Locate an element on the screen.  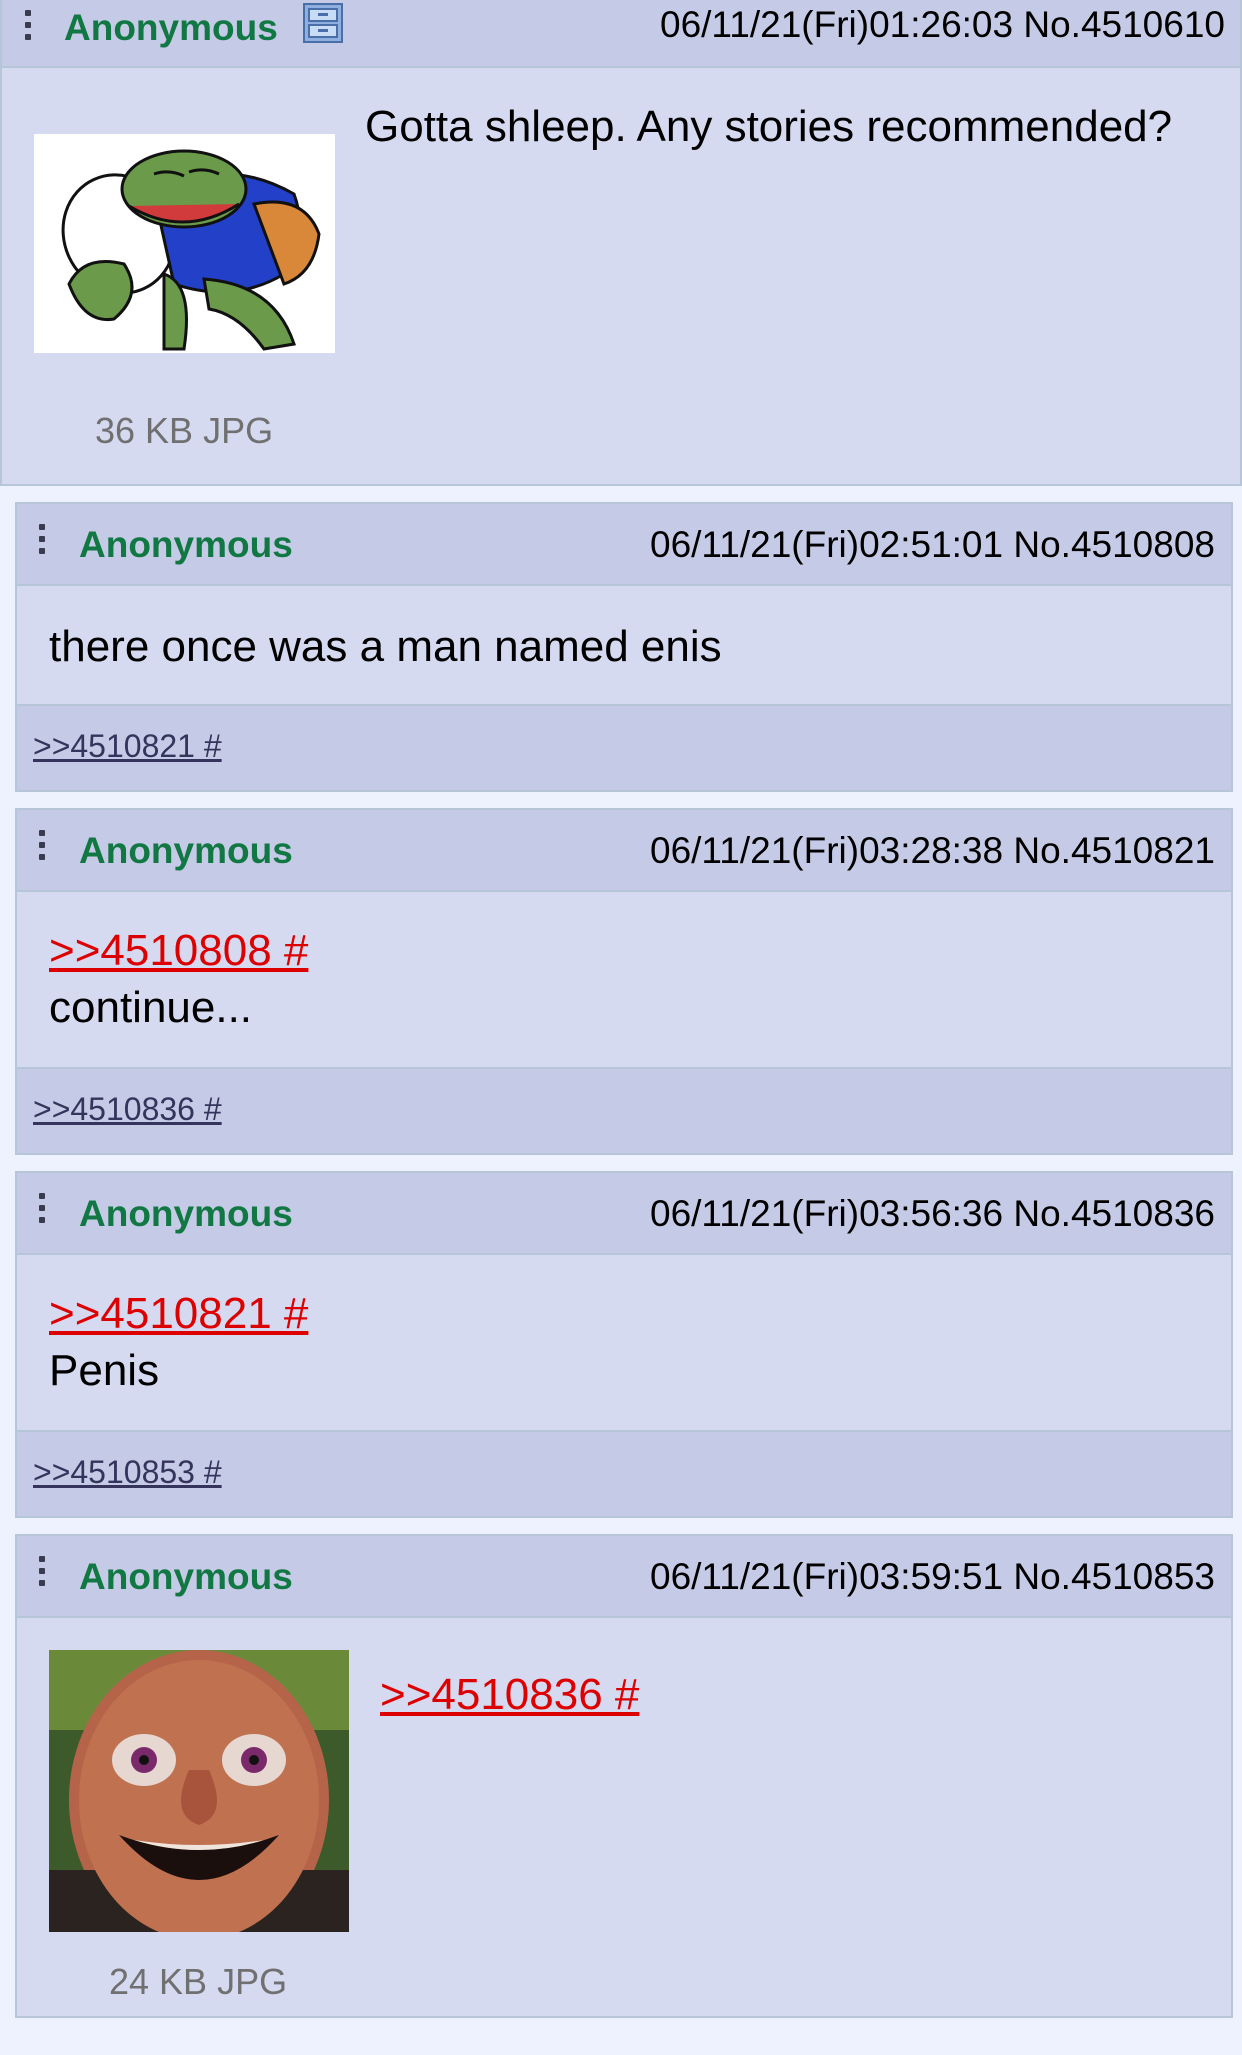
reply-thumbnail is located at coordinates (199, 1791).